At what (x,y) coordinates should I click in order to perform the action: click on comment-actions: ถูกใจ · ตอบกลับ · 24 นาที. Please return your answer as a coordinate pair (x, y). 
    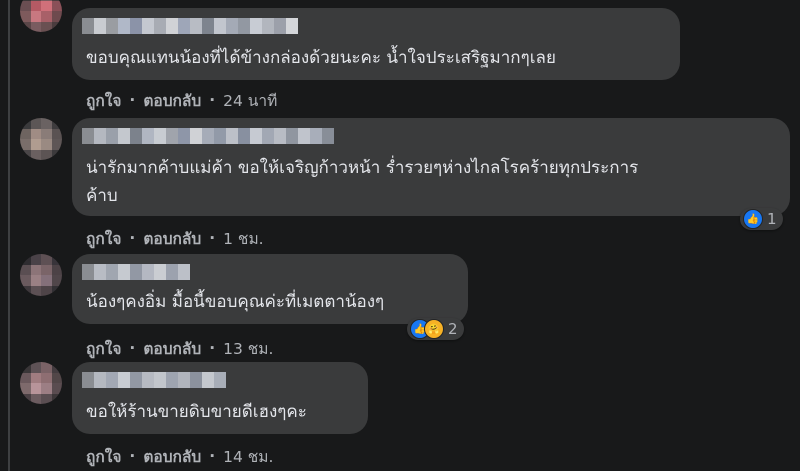
    Looking at the image, I should click on (181, 100).